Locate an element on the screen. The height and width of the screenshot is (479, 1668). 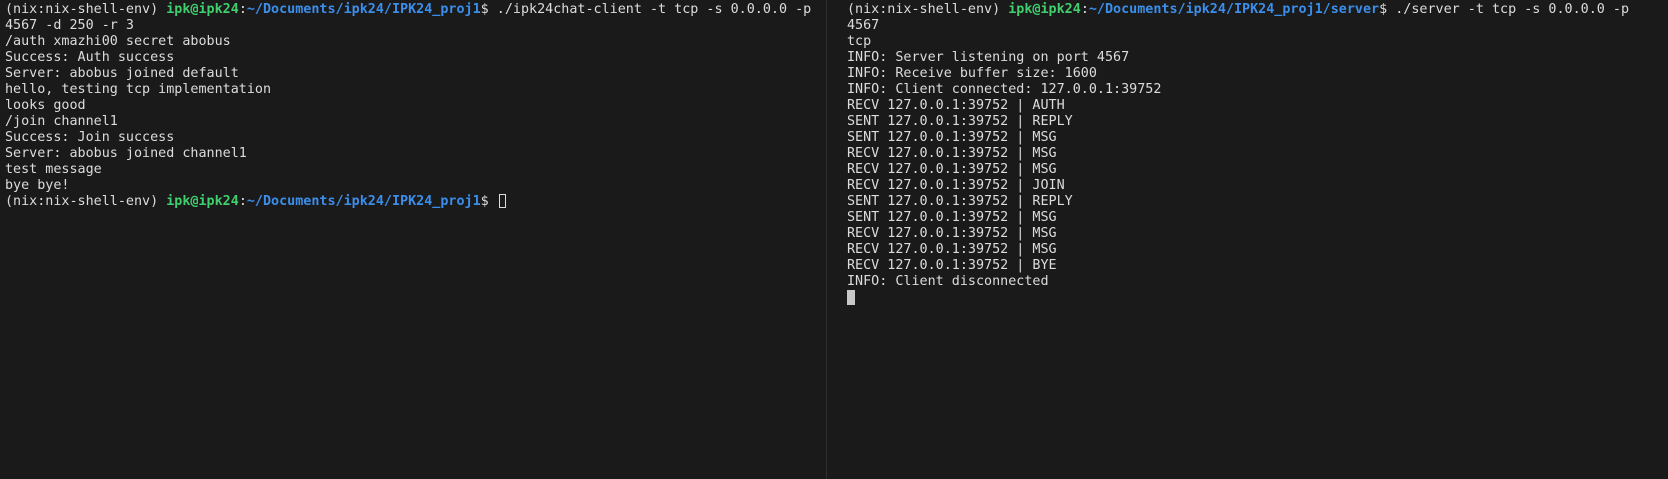
client-output-line: bye bye! is located at coordinates (37, 185).